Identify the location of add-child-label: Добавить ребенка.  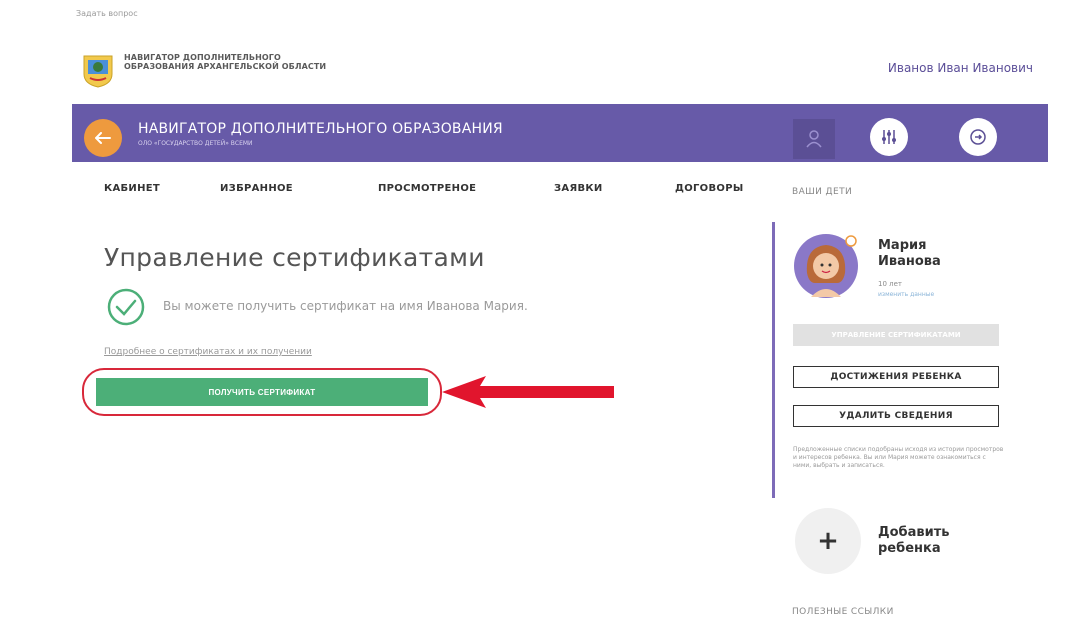
(928, 541).